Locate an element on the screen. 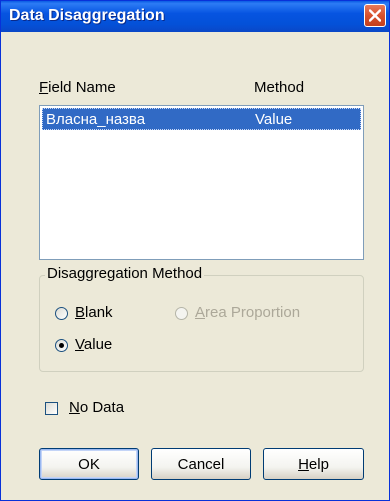 The image size is (390, 501). ok-button: OK is located at coordinates (89, 464).